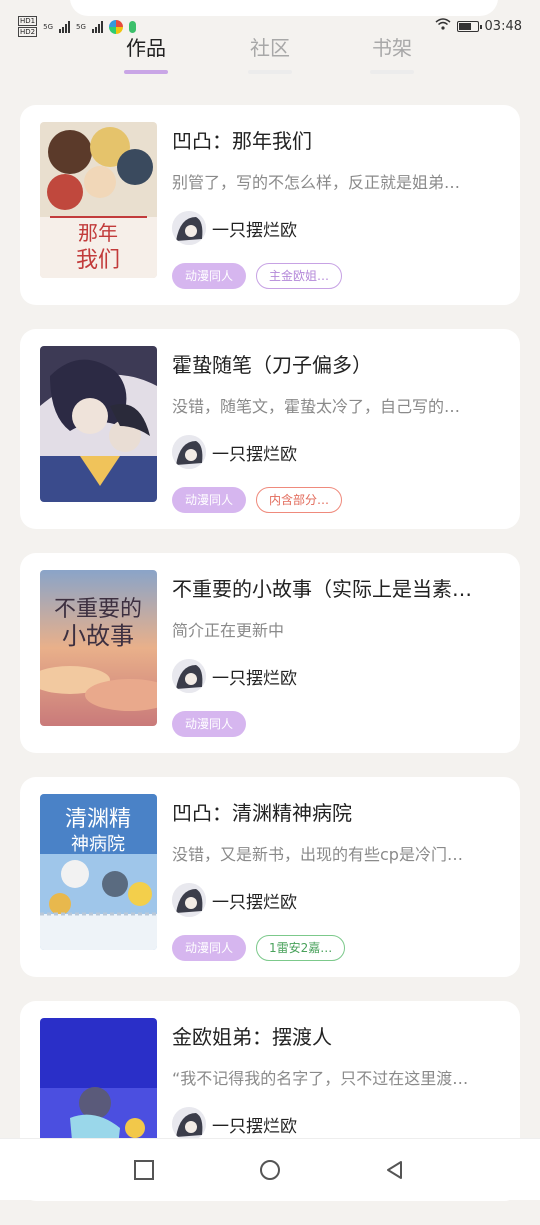  I want to click on recents-square-icon, so click(144, 1170).